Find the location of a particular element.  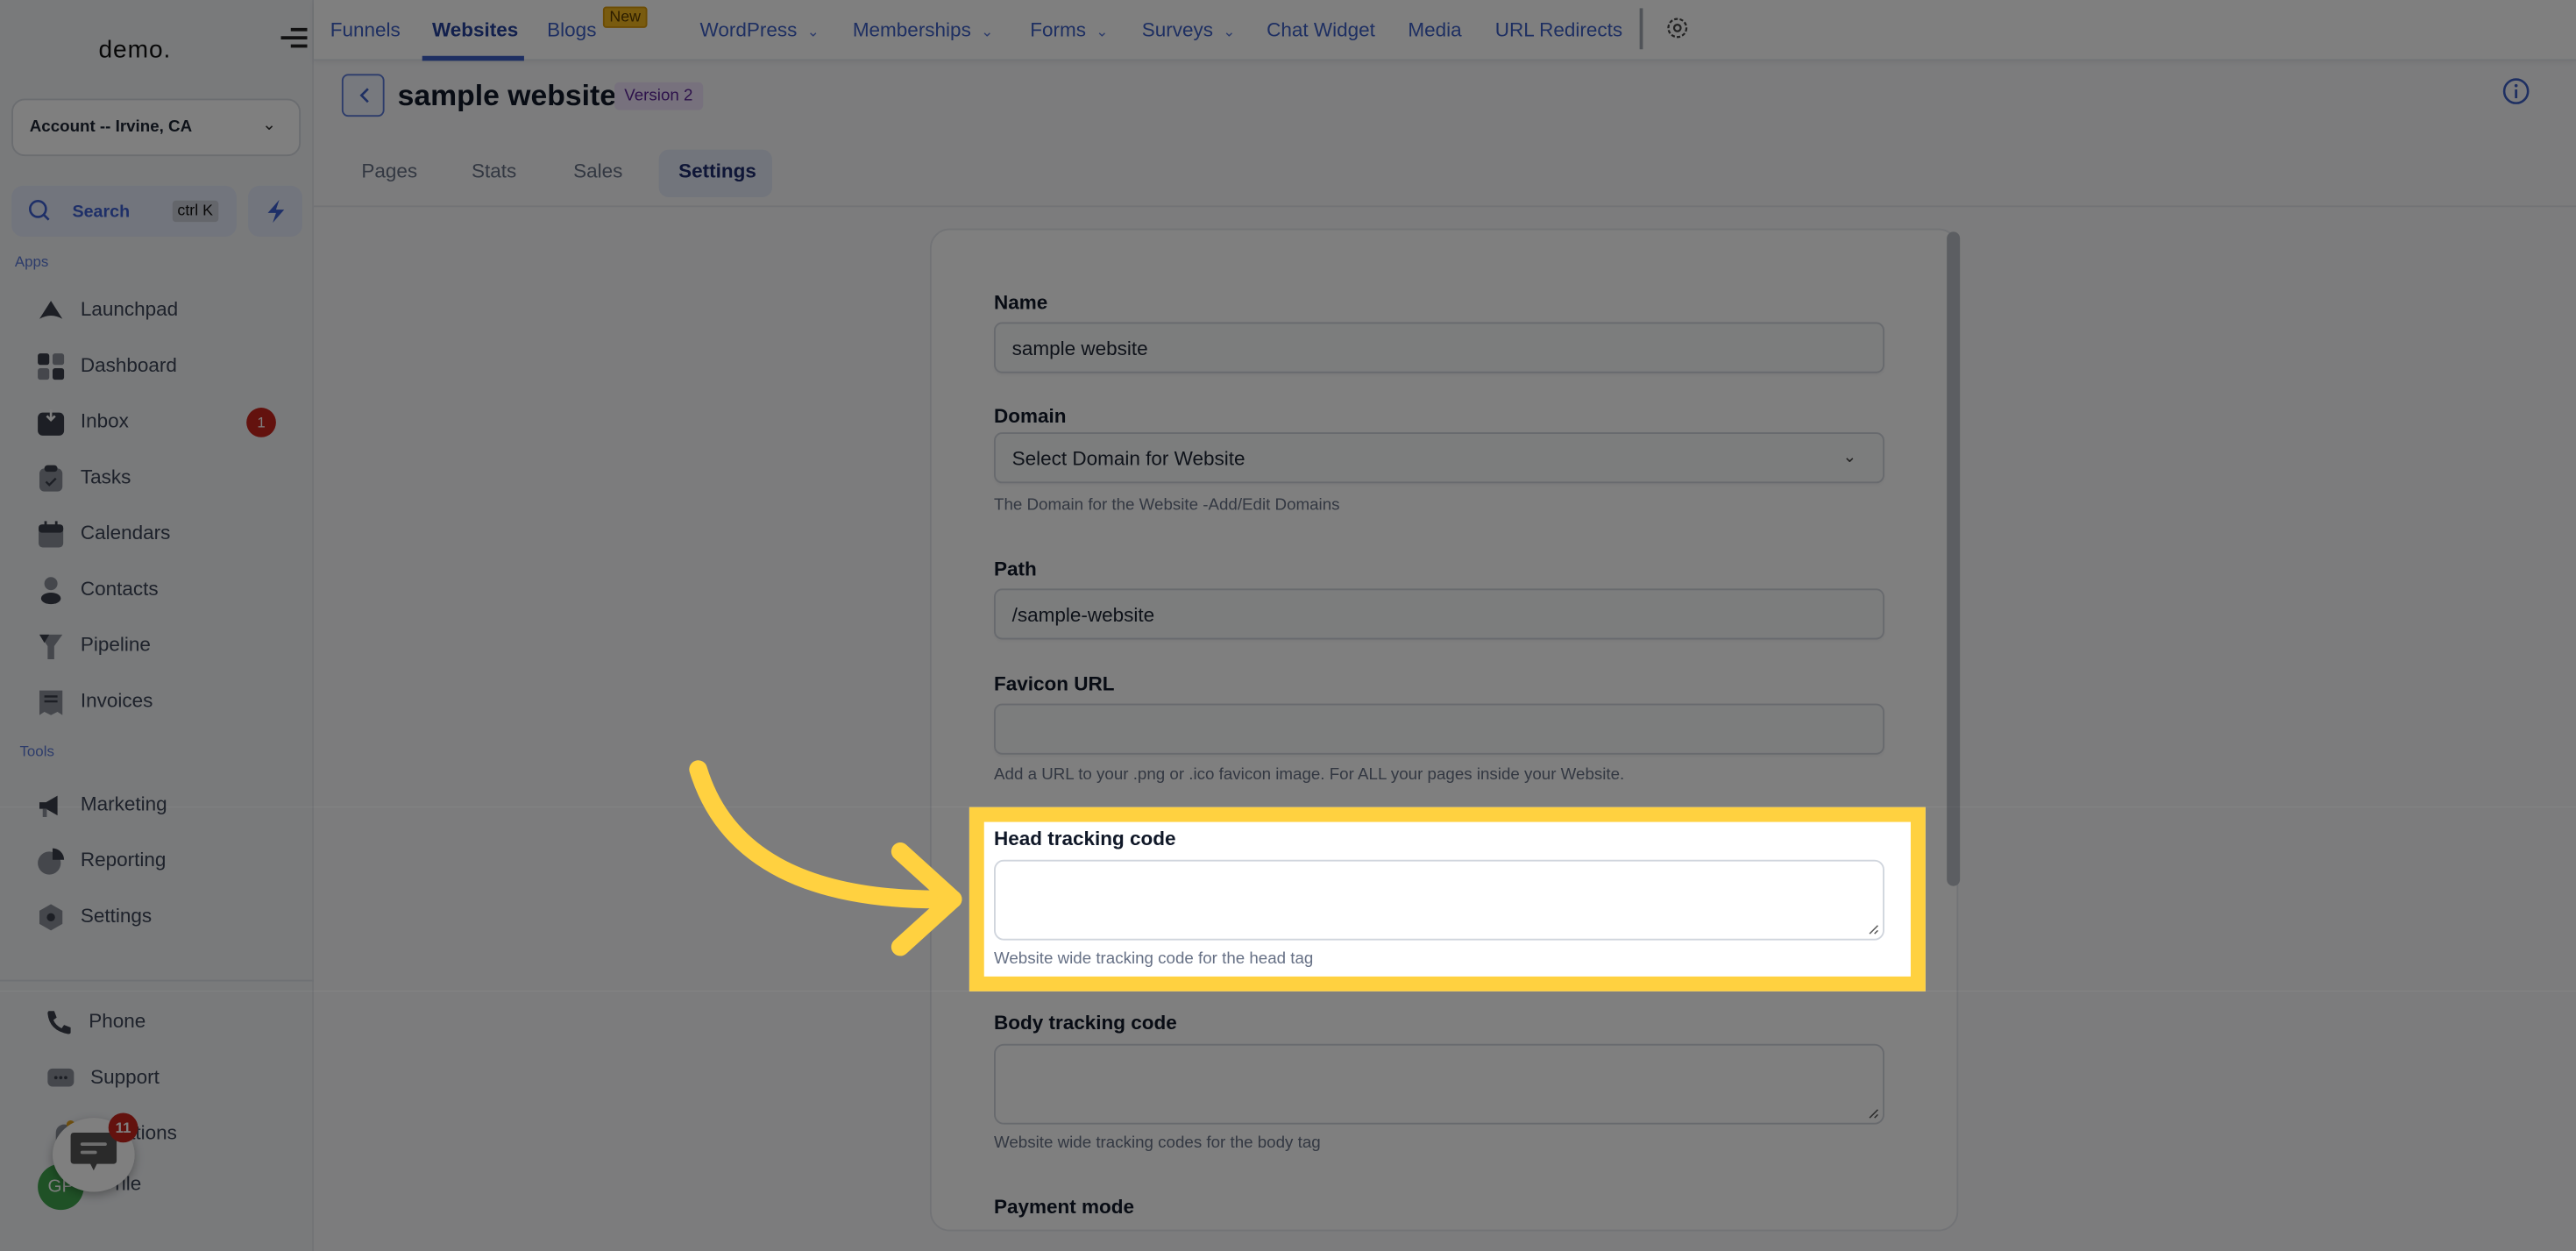

overlay-dim is located at coordinates (2250, 899).